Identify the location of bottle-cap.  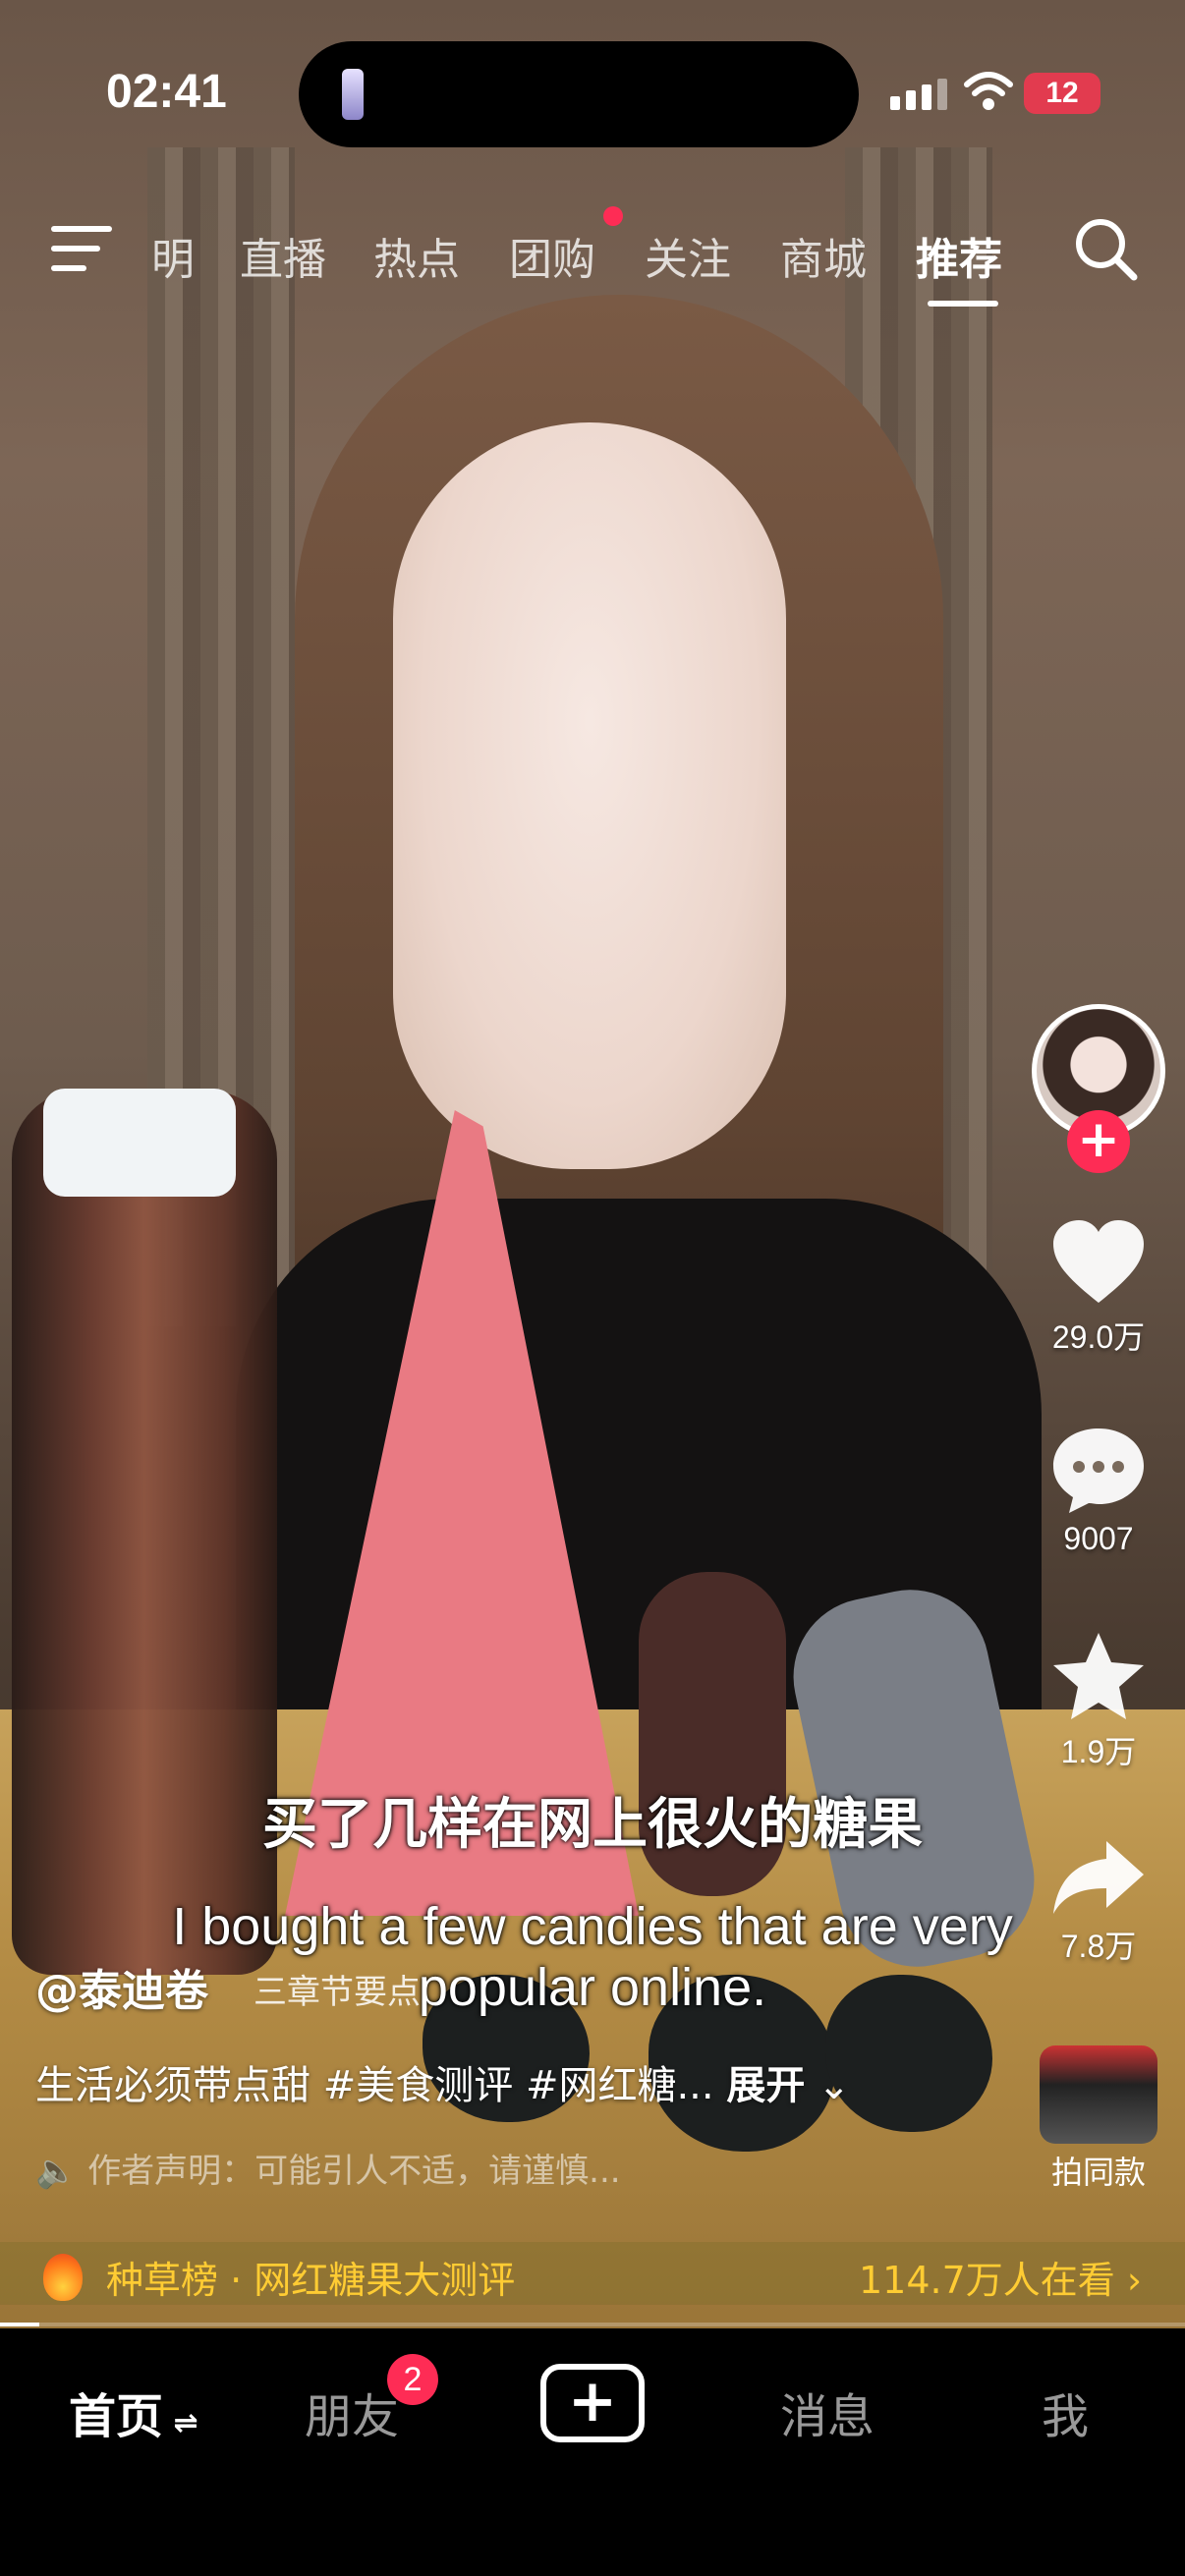
(139, 1143).